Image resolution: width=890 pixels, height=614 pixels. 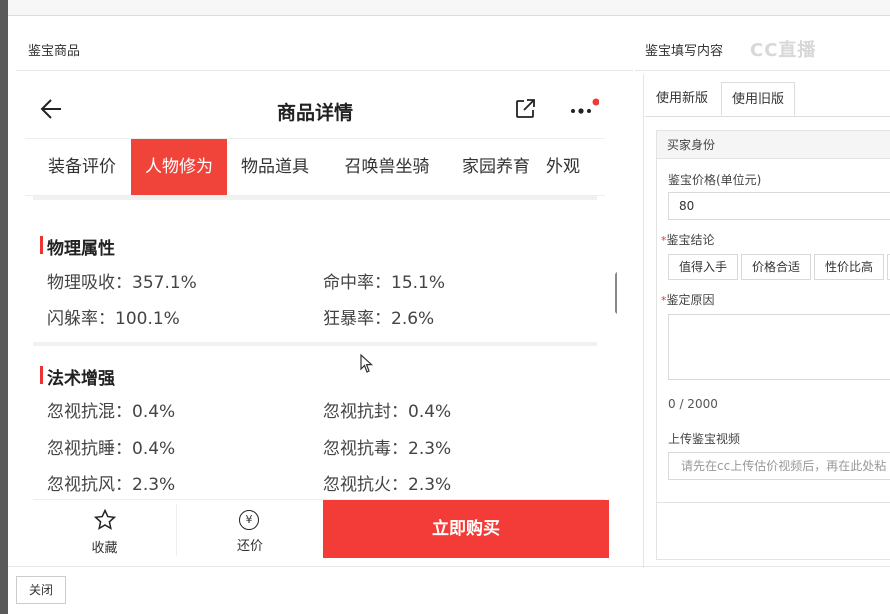 What do you see at coordinates (783, 50) in the screenshot?
I see `cc-logo-watermark: CC直播` at bounding box center [783, 50].